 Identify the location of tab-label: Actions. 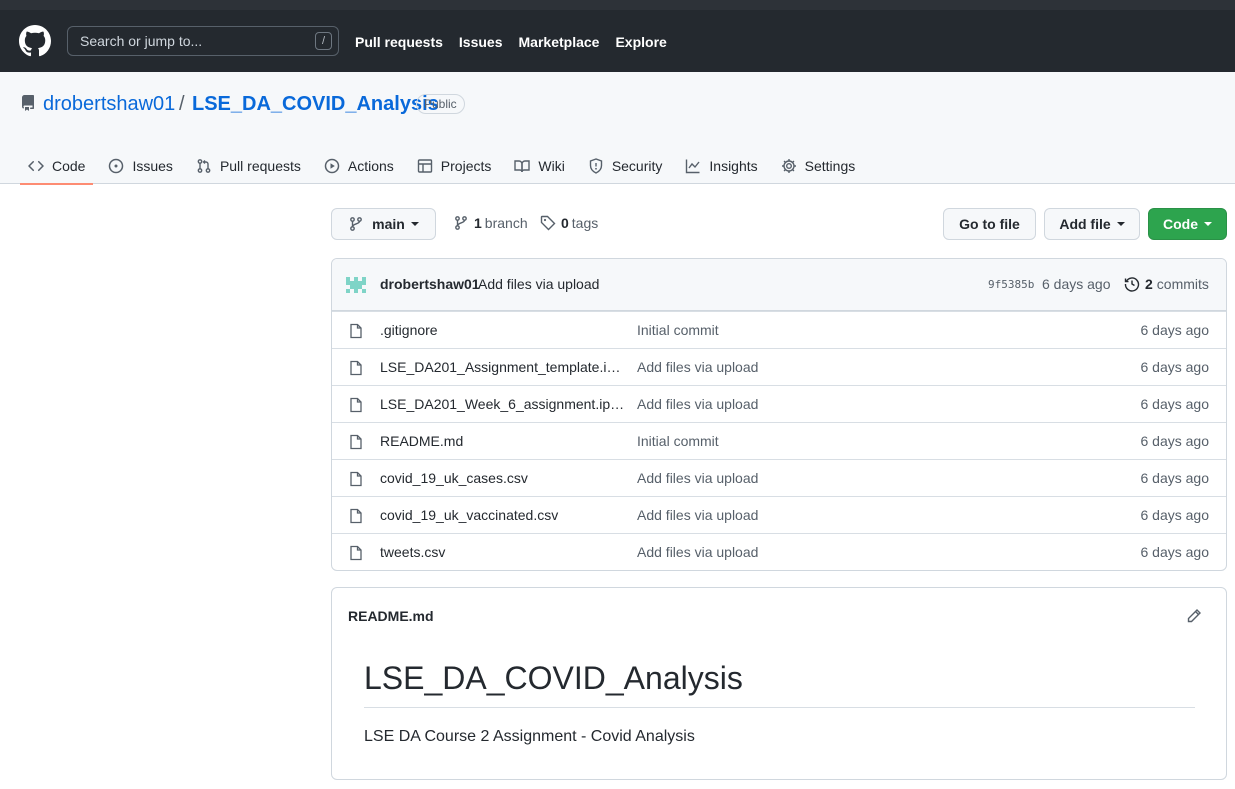
(370, 166).